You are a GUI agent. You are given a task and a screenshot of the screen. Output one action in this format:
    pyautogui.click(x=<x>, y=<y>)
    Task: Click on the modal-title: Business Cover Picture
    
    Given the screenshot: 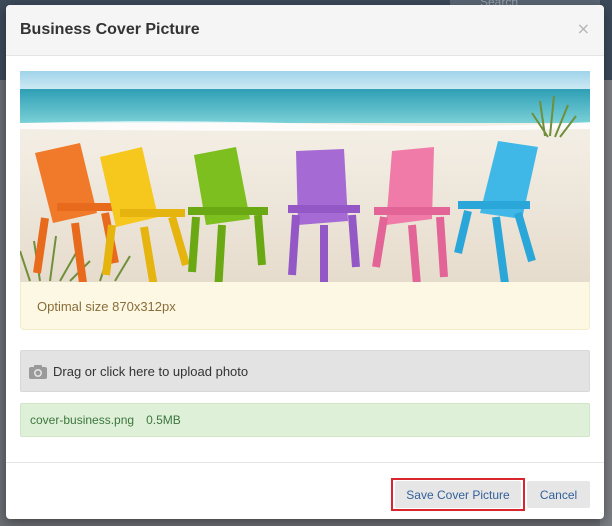 What is the action you would take?
    pyautogui.click(x=110, y=29)
    